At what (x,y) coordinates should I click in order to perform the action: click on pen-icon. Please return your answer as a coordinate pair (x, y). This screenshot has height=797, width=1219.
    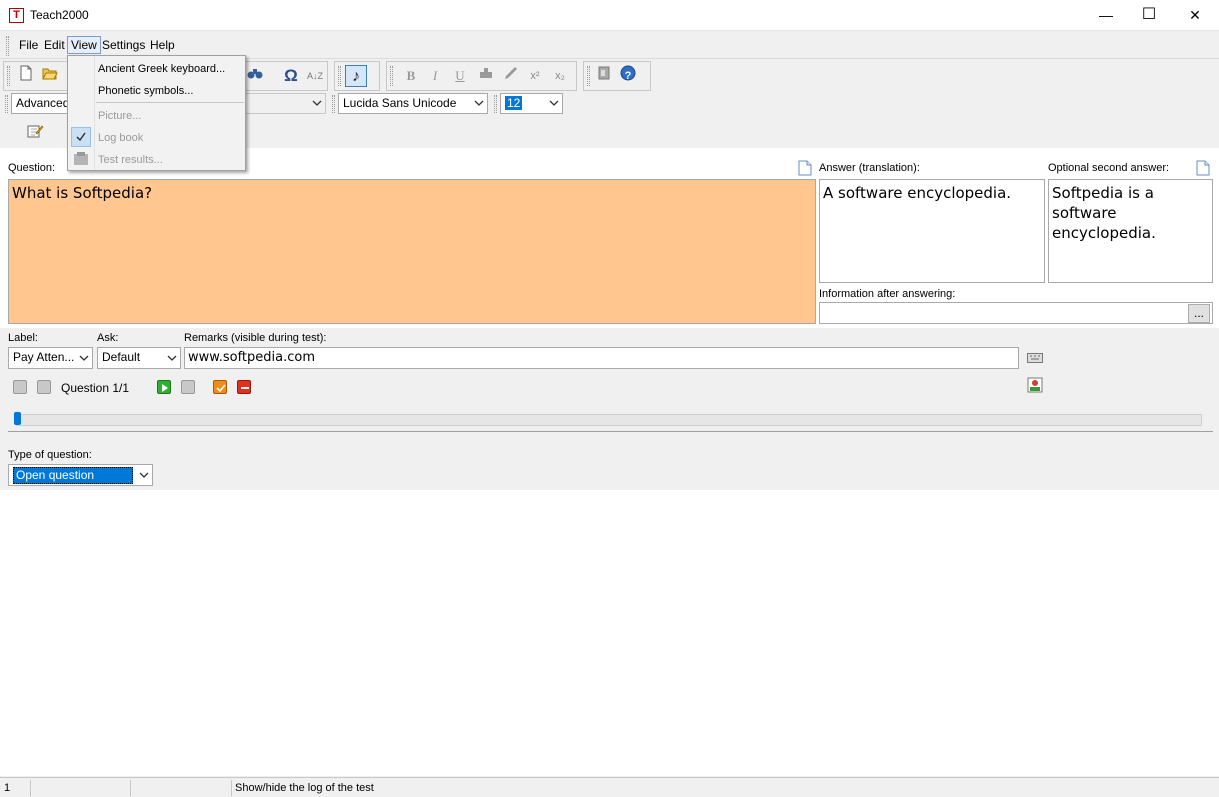
    Looking at the image, I should click on (511, 73).